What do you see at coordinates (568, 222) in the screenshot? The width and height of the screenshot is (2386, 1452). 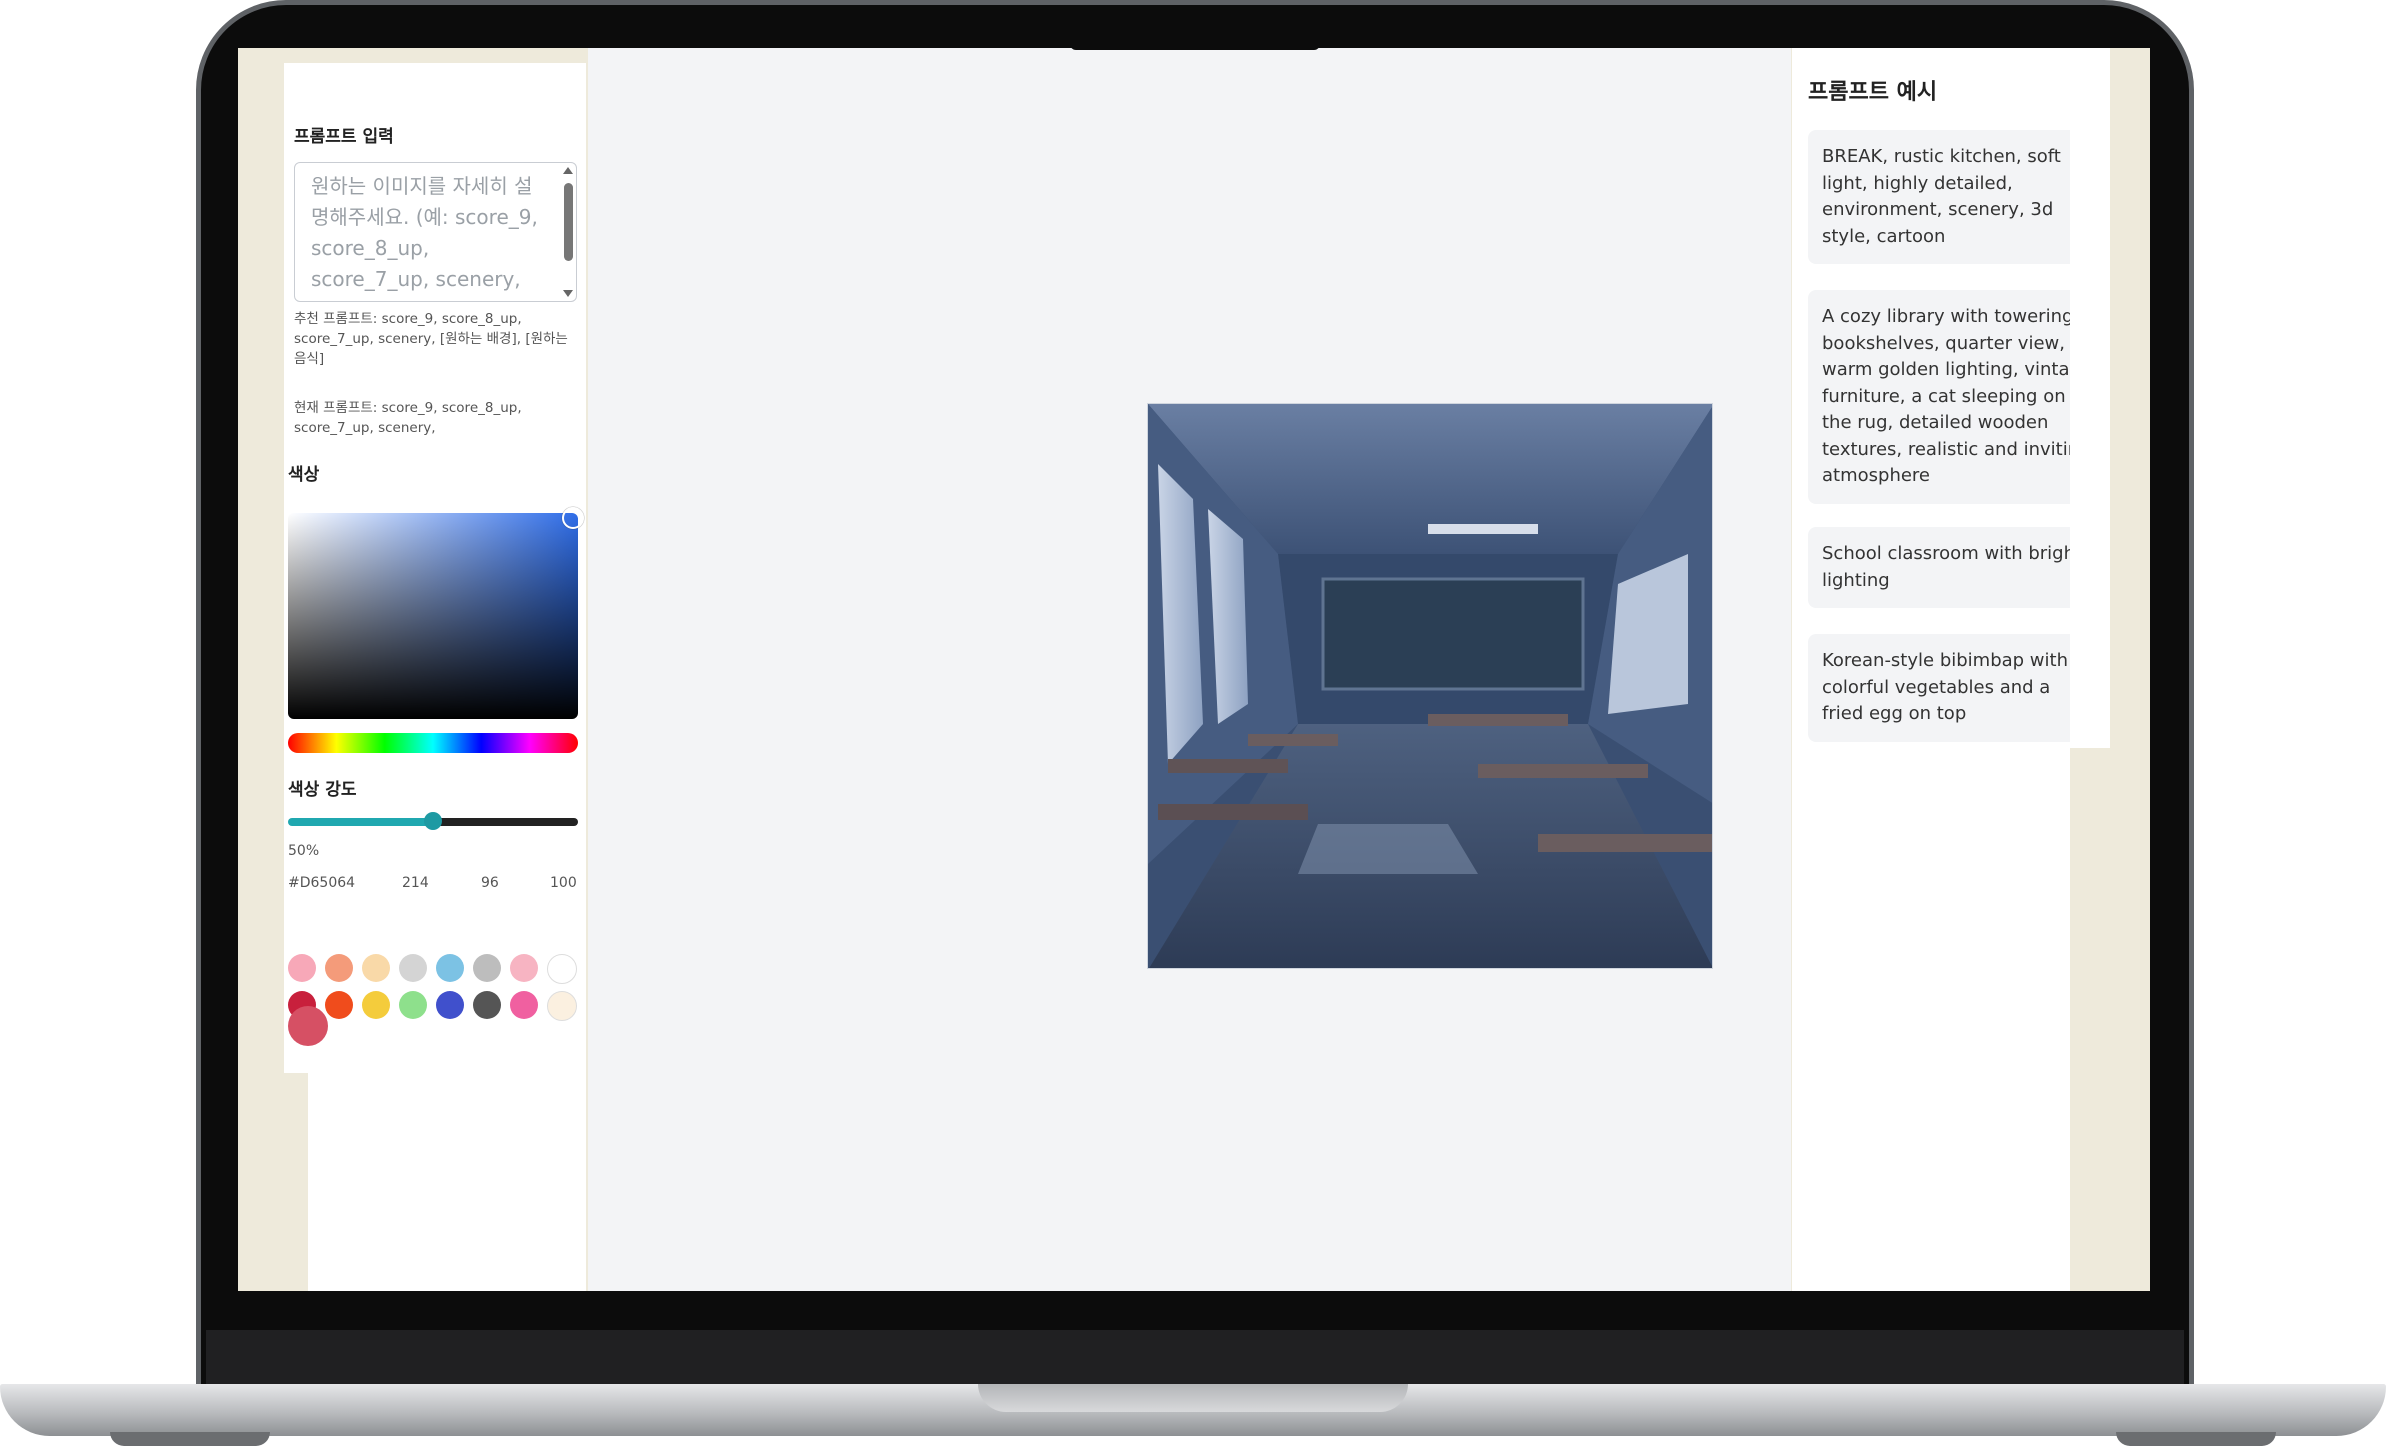 I see `textarea-scrollbar` at bounding box center [568, 222].